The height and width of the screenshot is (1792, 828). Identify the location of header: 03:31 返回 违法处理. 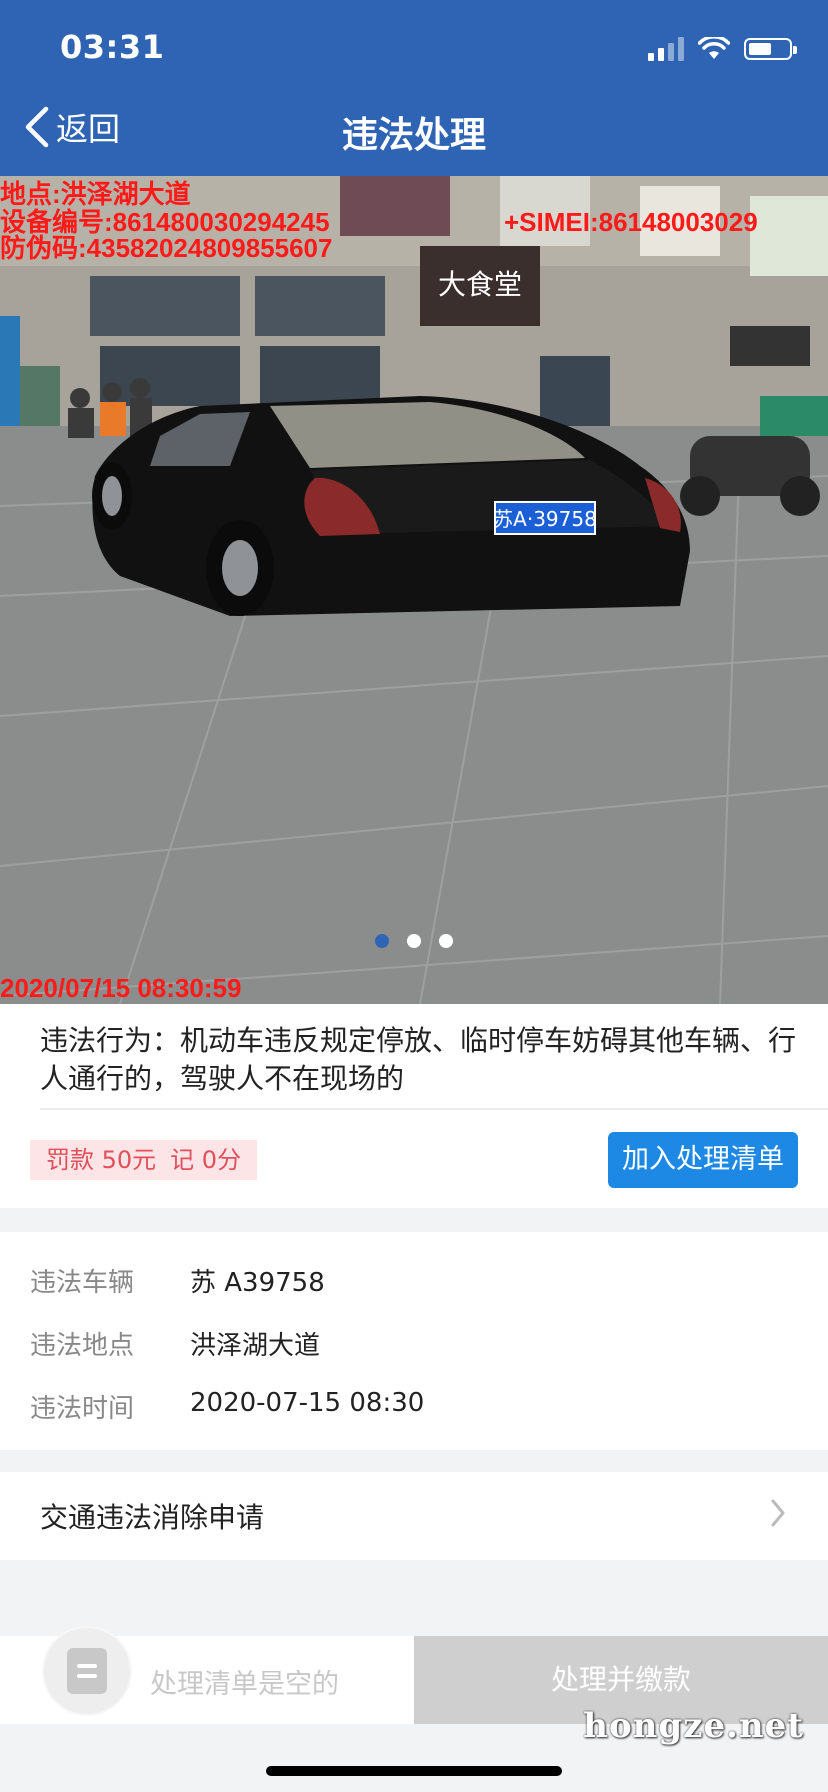
(414, 88).